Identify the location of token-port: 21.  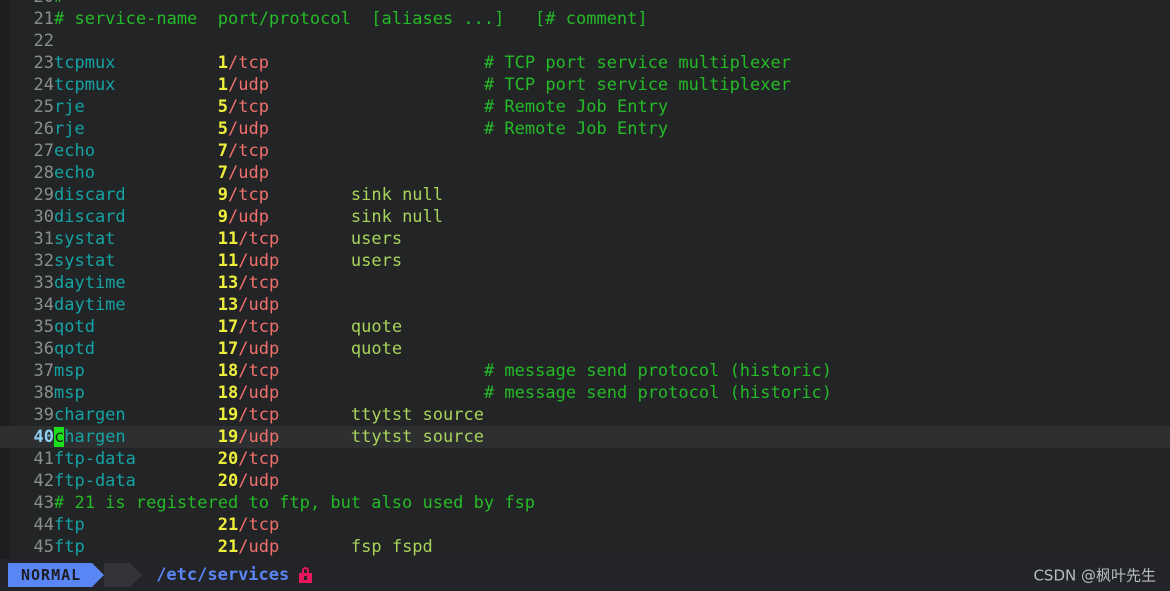
(228, 525).